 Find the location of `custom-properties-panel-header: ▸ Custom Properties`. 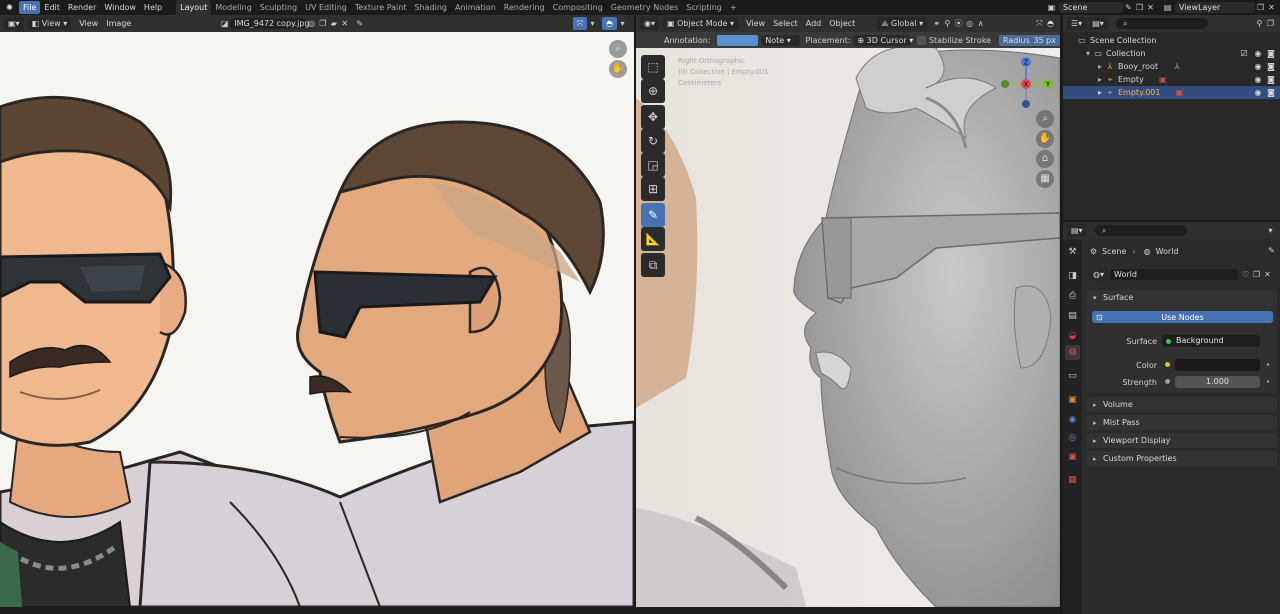

custom-properties-panel-header: ▸ Custom Properties is located at coordinates (1182, 458).